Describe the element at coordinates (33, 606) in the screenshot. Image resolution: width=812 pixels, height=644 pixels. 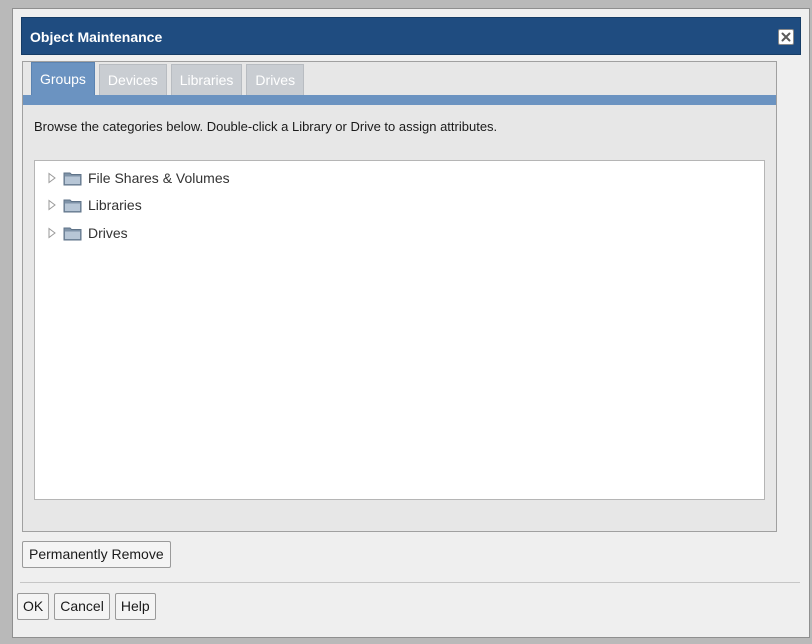
I see `ok-button: OK` at that location.